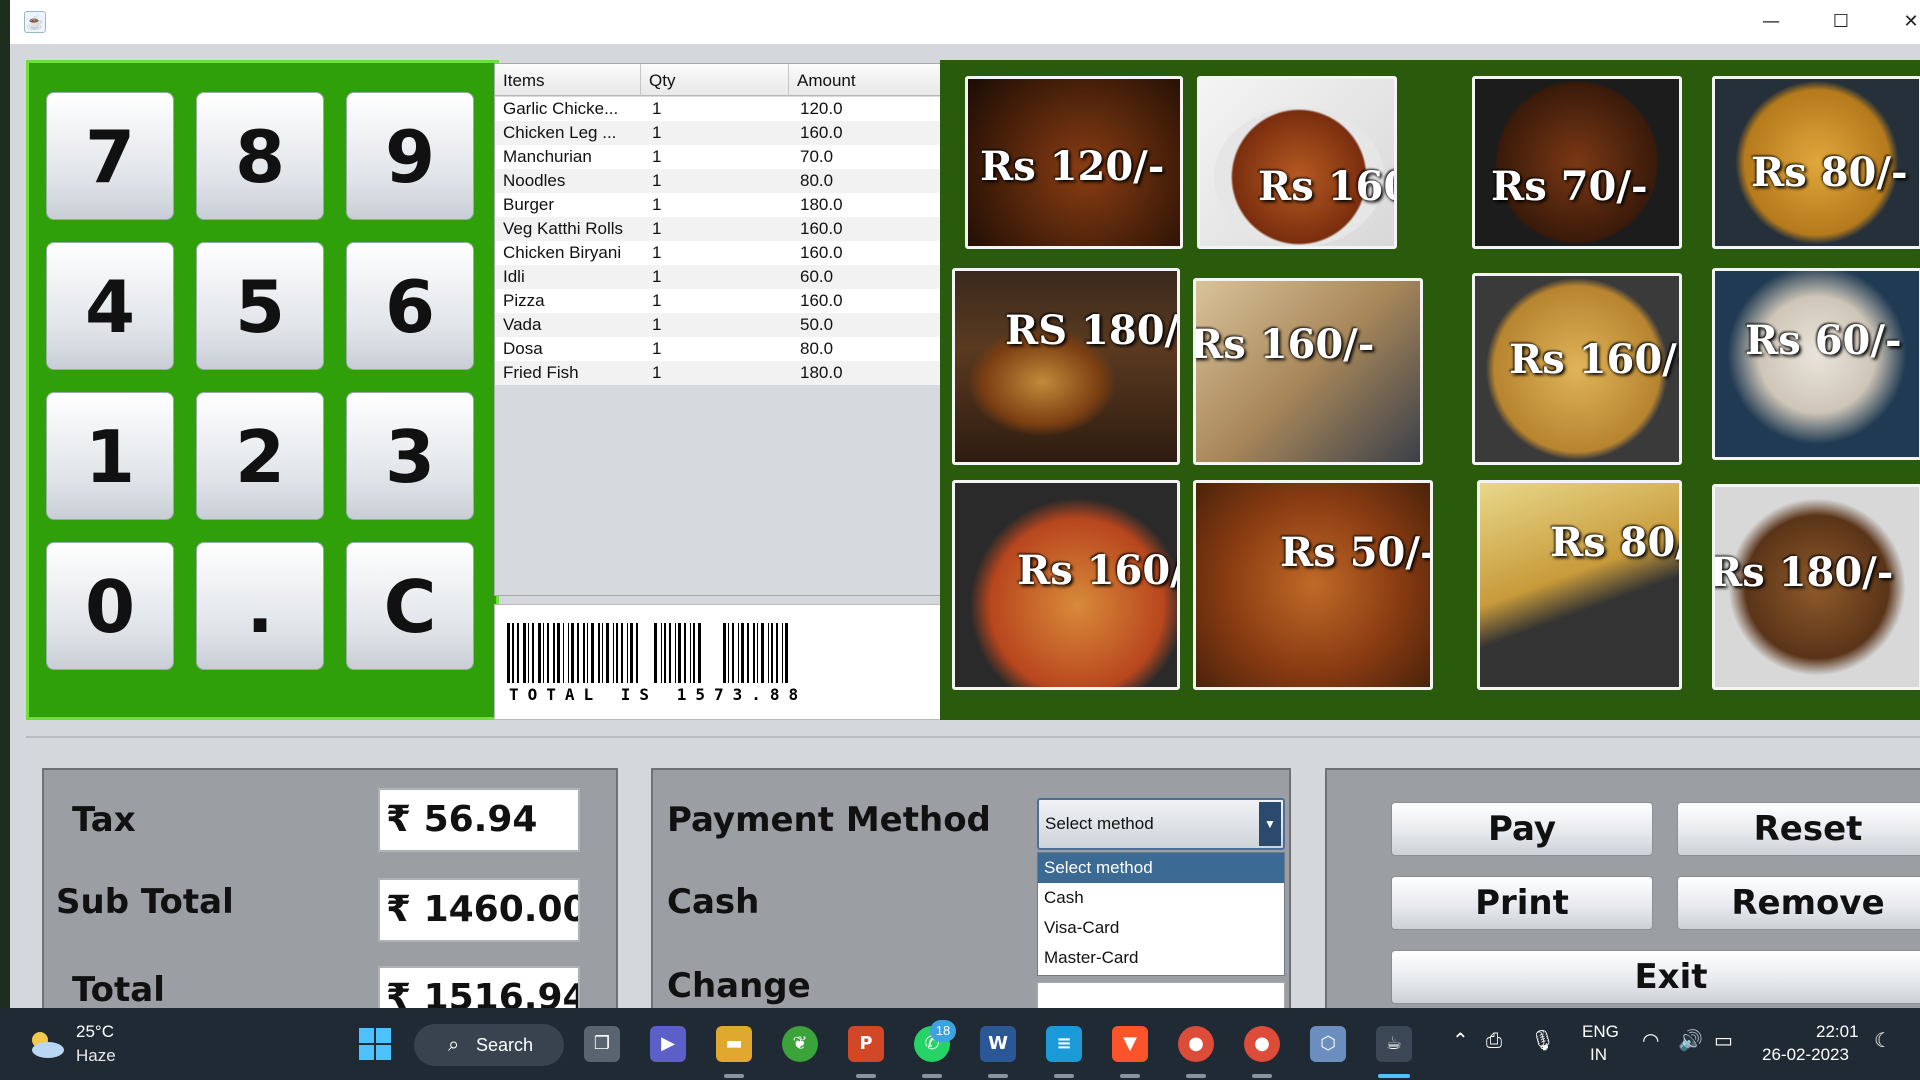 This screenshot has width=1920, height=1080. Describe the element at coordinates (800, 1044) in the screenshot. I see `spring-tools-icon: ❦` at that location.